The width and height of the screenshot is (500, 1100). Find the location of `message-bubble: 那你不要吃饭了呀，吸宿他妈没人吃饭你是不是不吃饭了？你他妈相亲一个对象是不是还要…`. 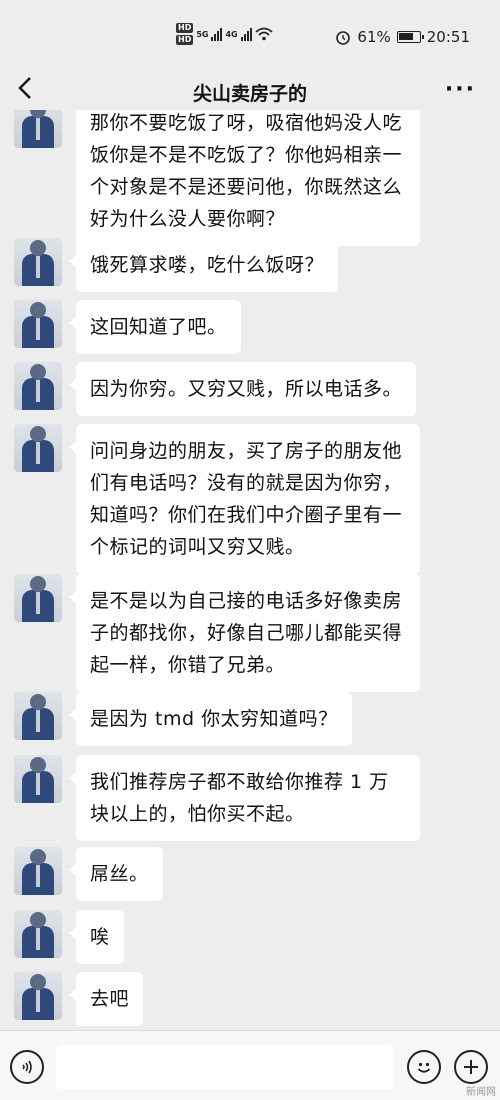

message-bubble: 那你不要吃饭了呀，吸宿他妈没人吃饭你是不是不吃饭了？你他妈相亲一个对象是不是还要… is located at coordinates (248, 178).